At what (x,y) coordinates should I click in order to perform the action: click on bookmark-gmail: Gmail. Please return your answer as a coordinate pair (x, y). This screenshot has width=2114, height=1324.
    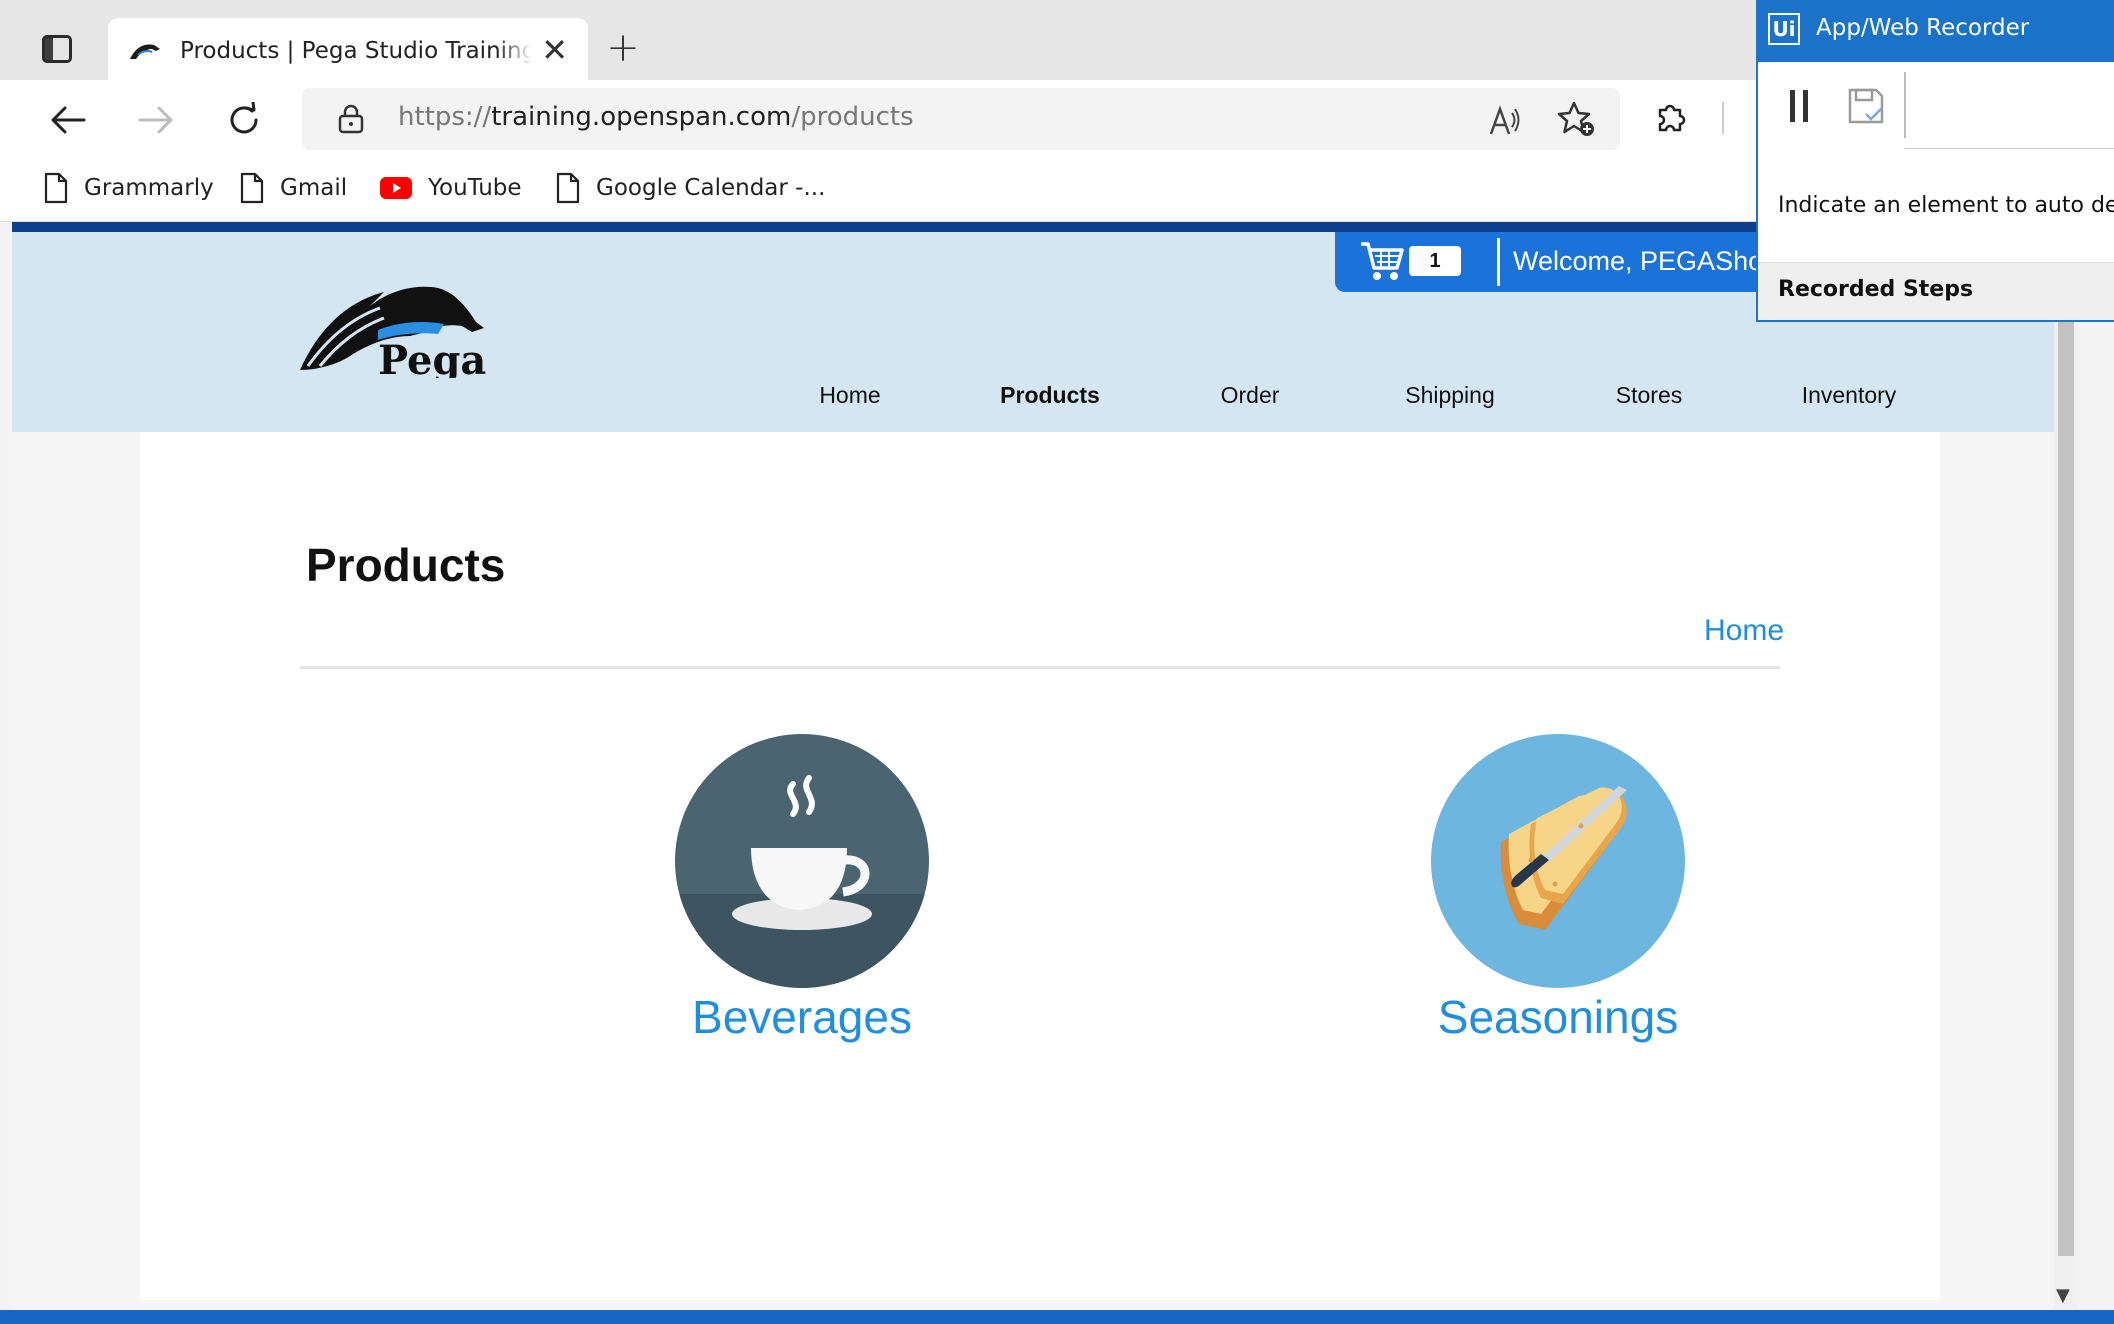
    Looking at the image, I should click on (293, 188).